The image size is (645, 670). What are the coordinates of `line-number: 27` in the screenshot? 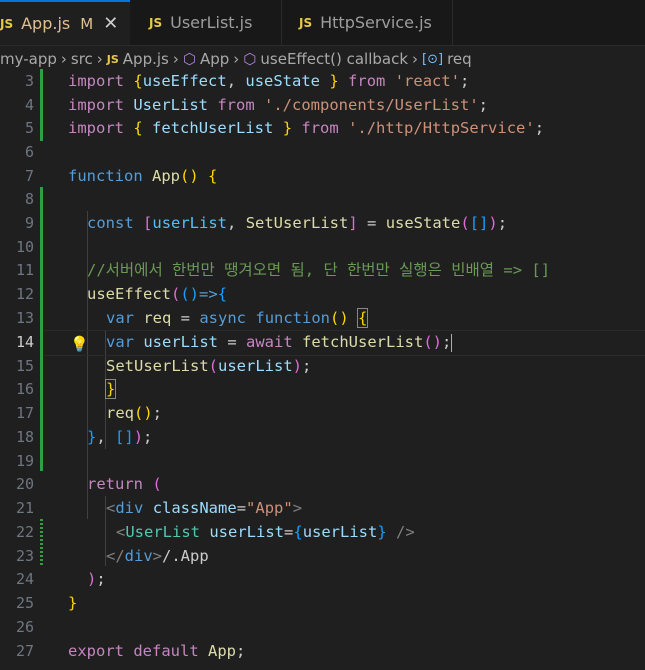 It's located at (24, 651).